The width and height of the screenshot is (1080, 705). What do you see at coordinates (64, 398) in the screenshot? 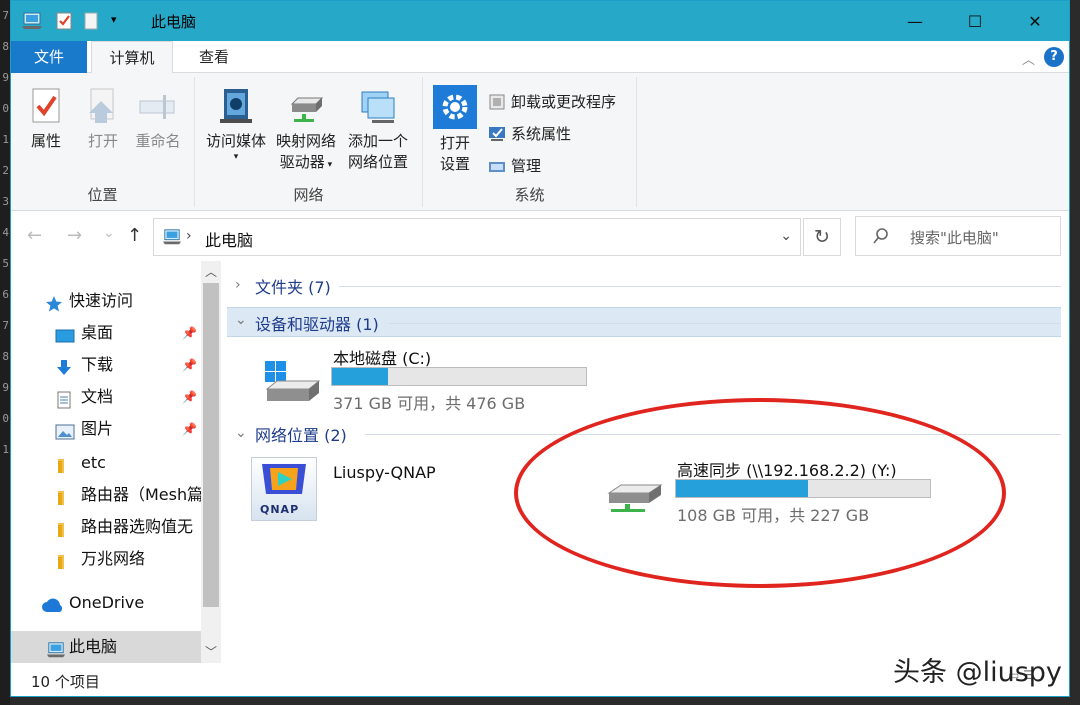
I see `document-icon` at bounding box center [64, 398].